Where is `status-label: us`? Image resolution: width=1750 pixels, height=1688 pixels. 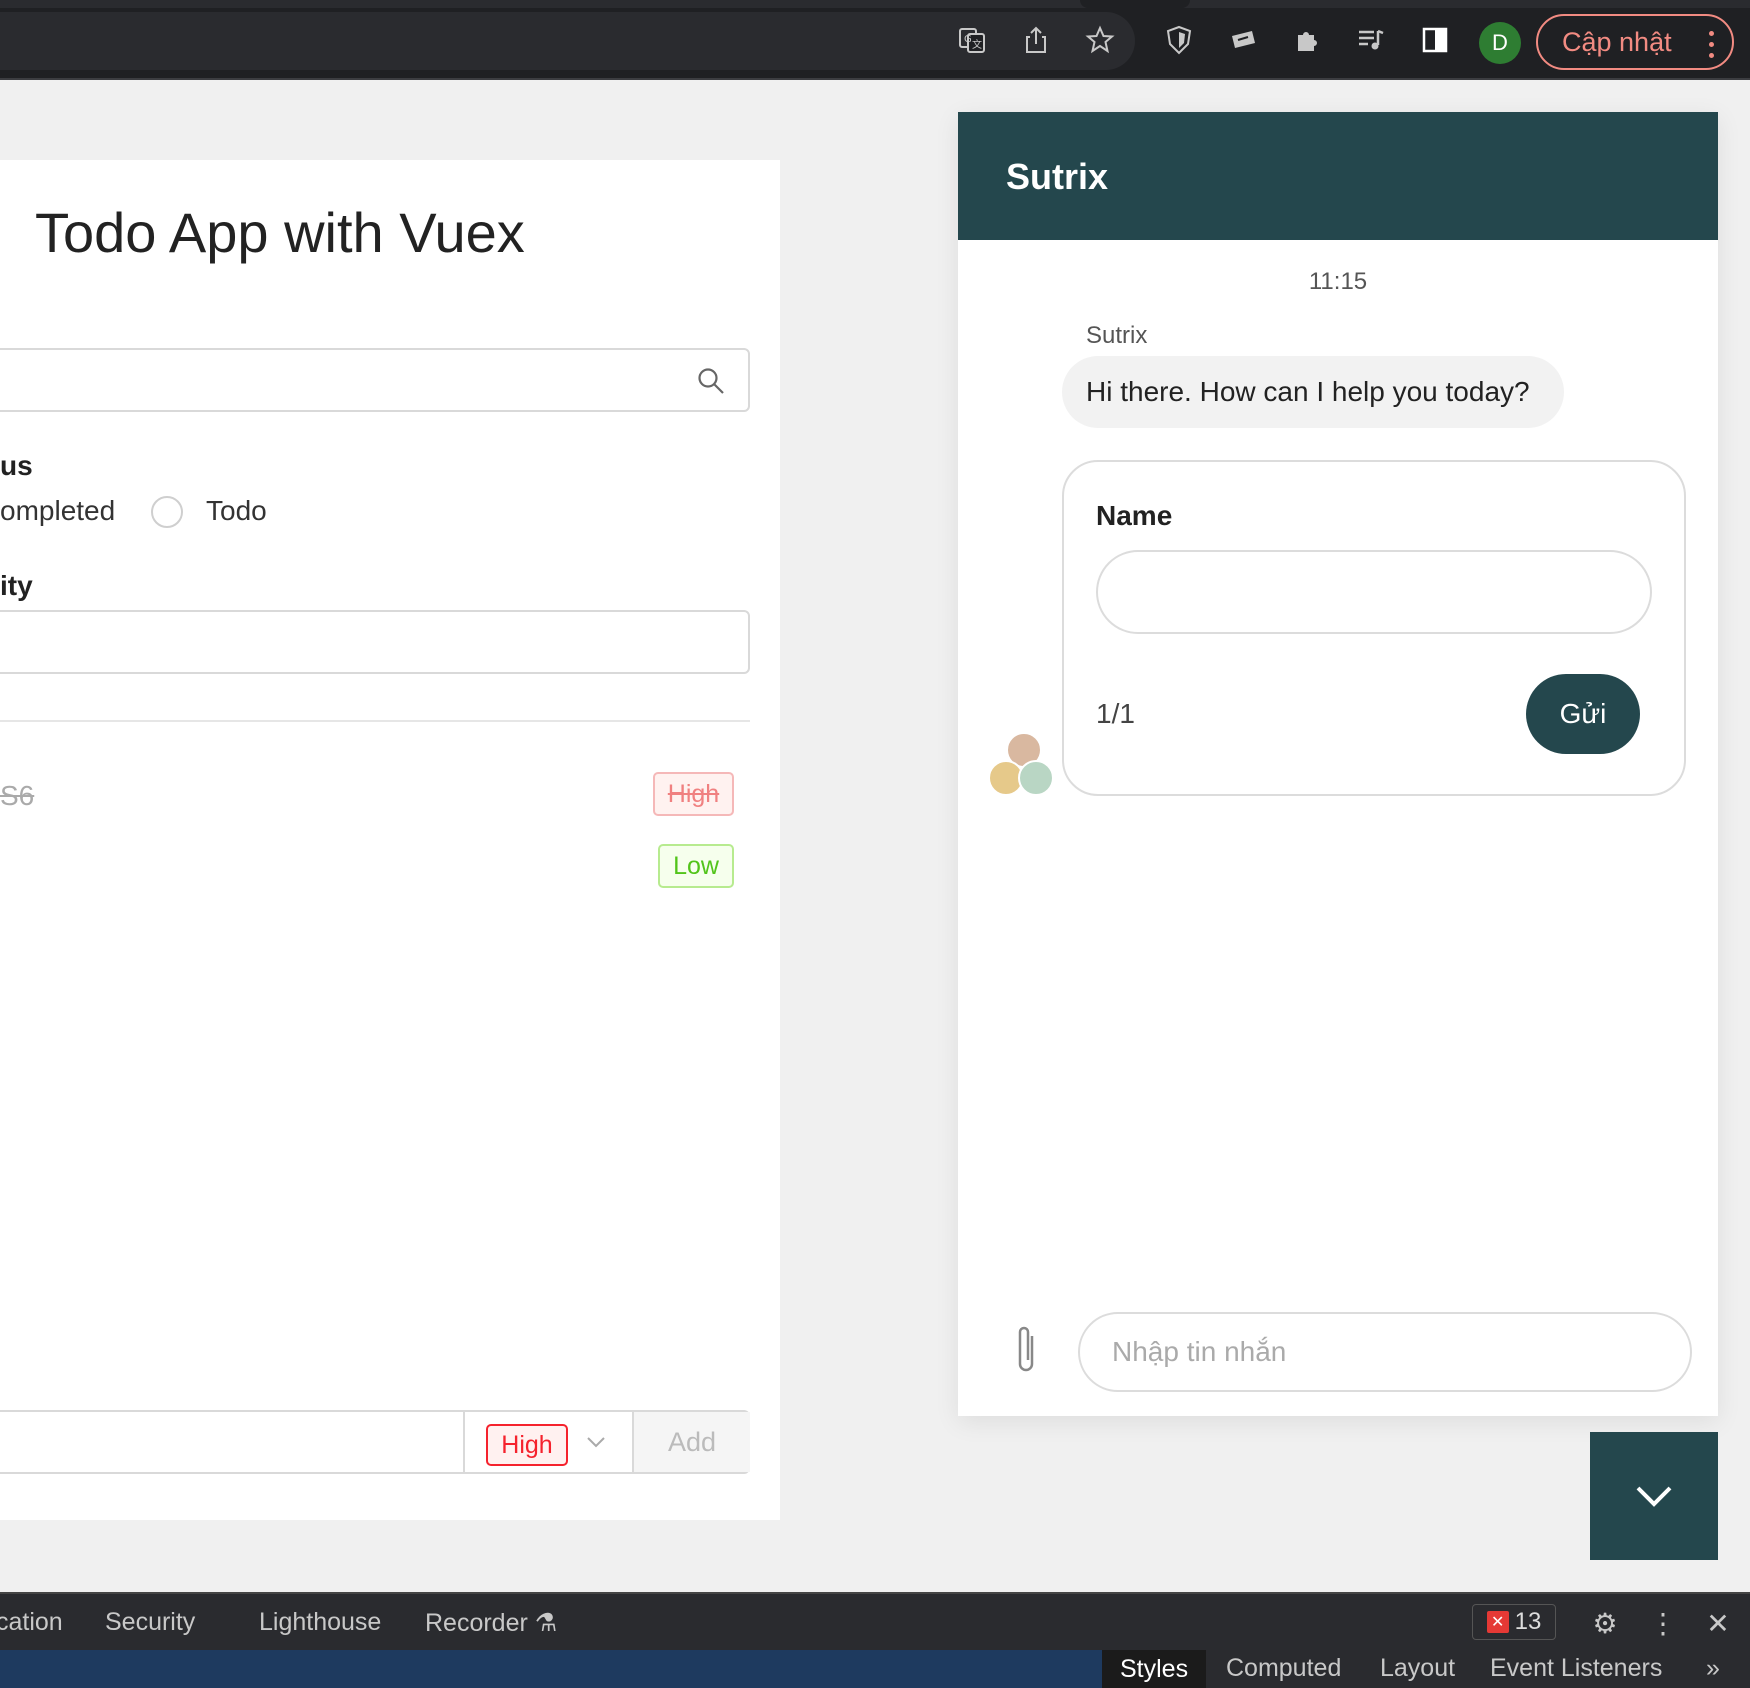 status-label: us is located at coordinates (16, 465).